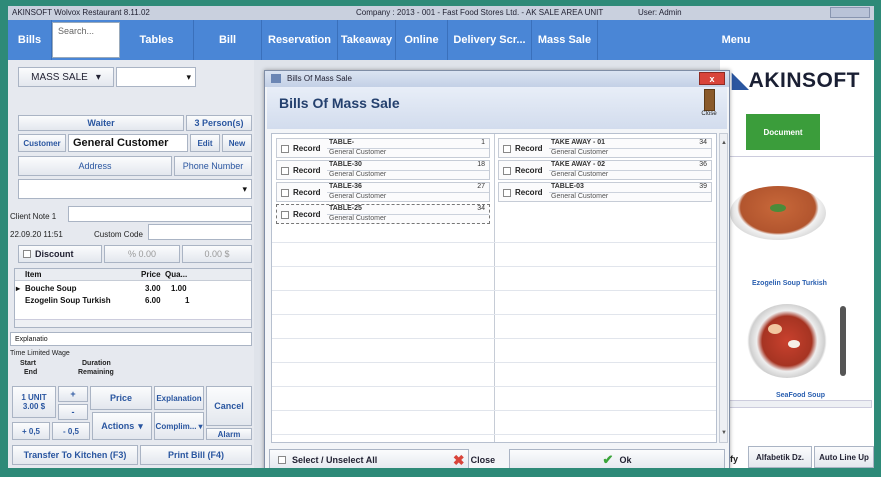  I want to click on nav-online: Online, so click(422, 40).